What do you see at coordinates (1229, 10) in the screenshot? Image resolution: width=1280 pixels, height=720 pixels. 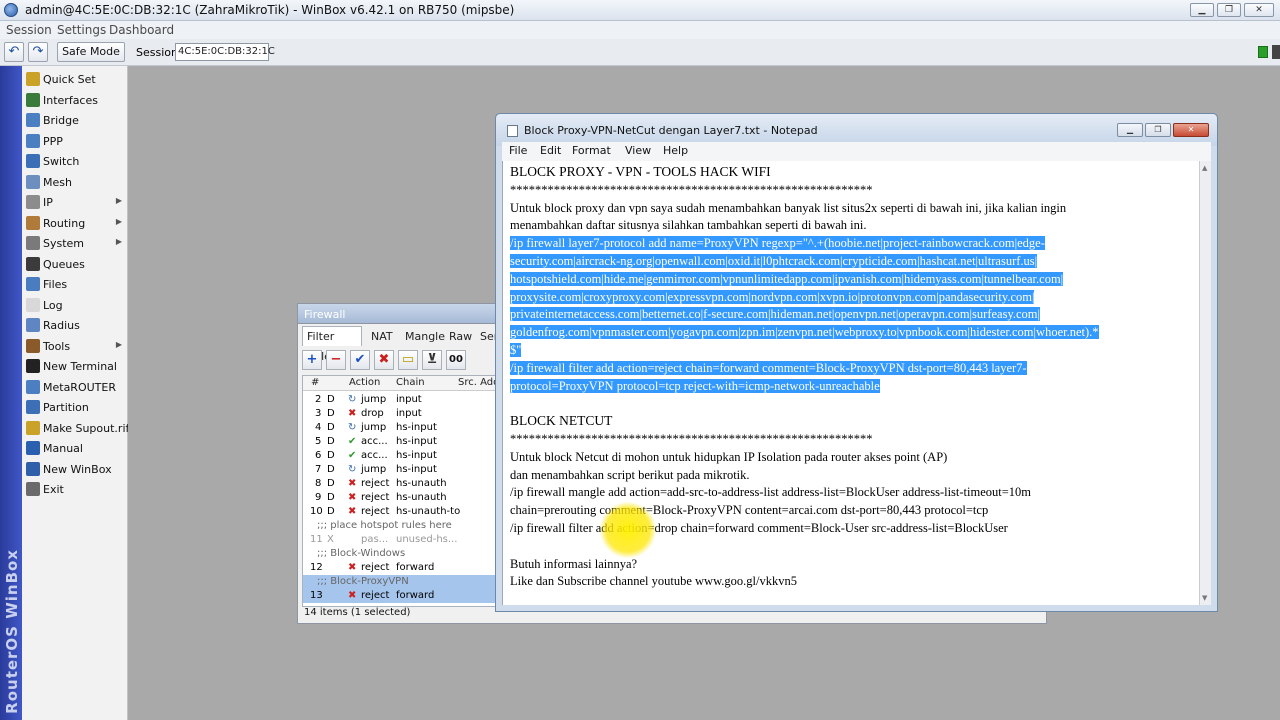 I see `maximize-button: ❐` at bounding box center [1229, 10].